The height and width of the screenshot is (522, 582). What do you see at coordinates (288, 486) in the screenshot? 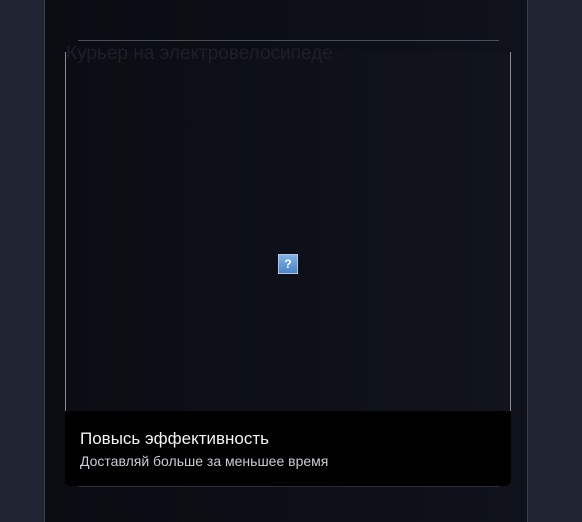
I see `divider-bottom` at bounding box center [288, 486].